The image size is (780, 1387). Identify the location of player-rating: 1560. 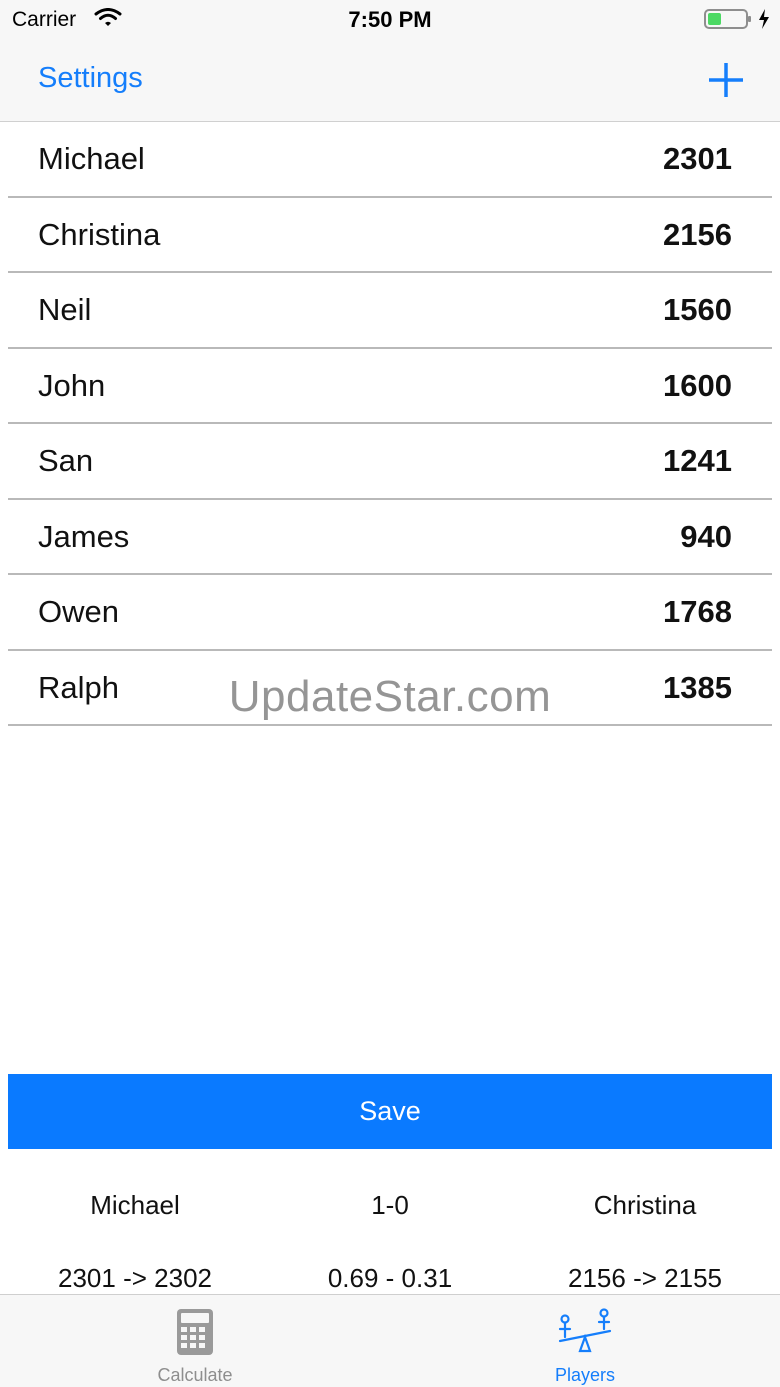
(697, 309).